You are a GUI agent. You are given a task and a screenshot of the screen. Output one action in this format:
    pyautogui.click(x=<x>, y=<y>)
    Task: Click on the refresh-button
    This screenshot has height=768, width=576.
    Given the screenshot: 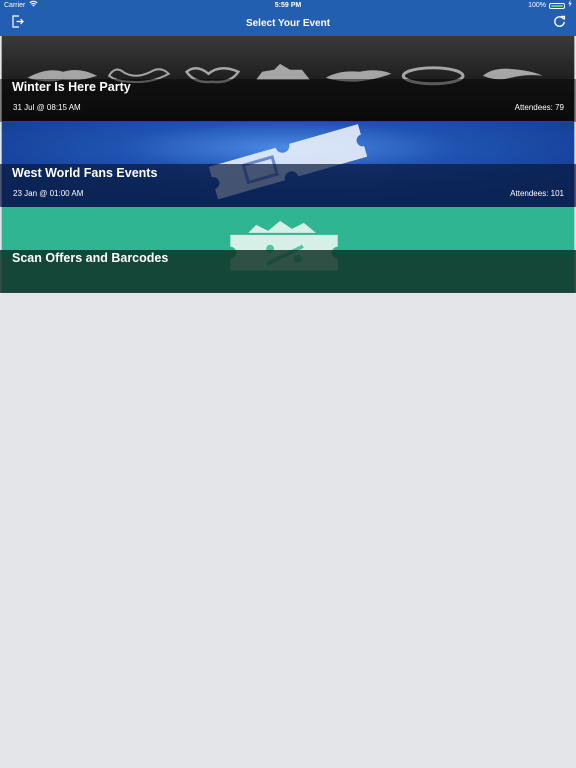 What is the action you would take?
    pyautogui.click(x=559, y=24)
    